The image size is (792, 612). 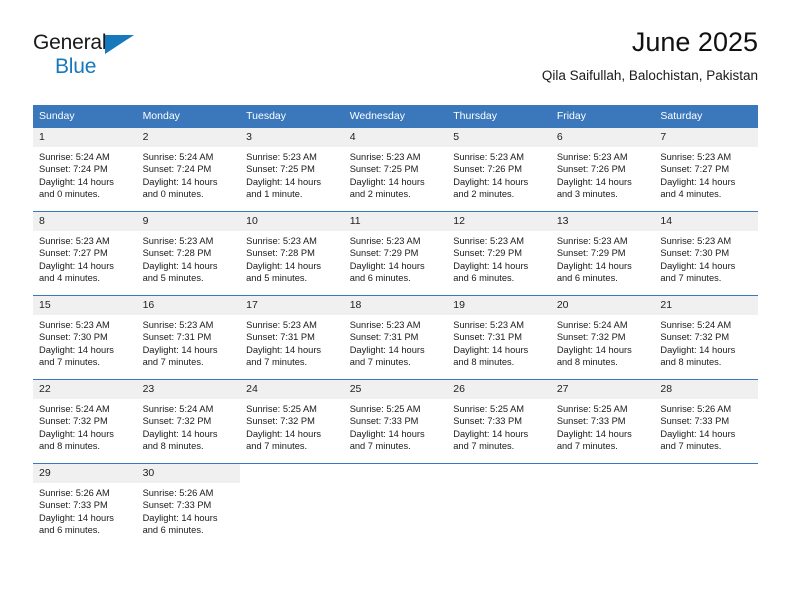 What do you see at coordinates (706, 137) in the screenshot?
I see `day-number: 7` at bounding box center [706, 137].